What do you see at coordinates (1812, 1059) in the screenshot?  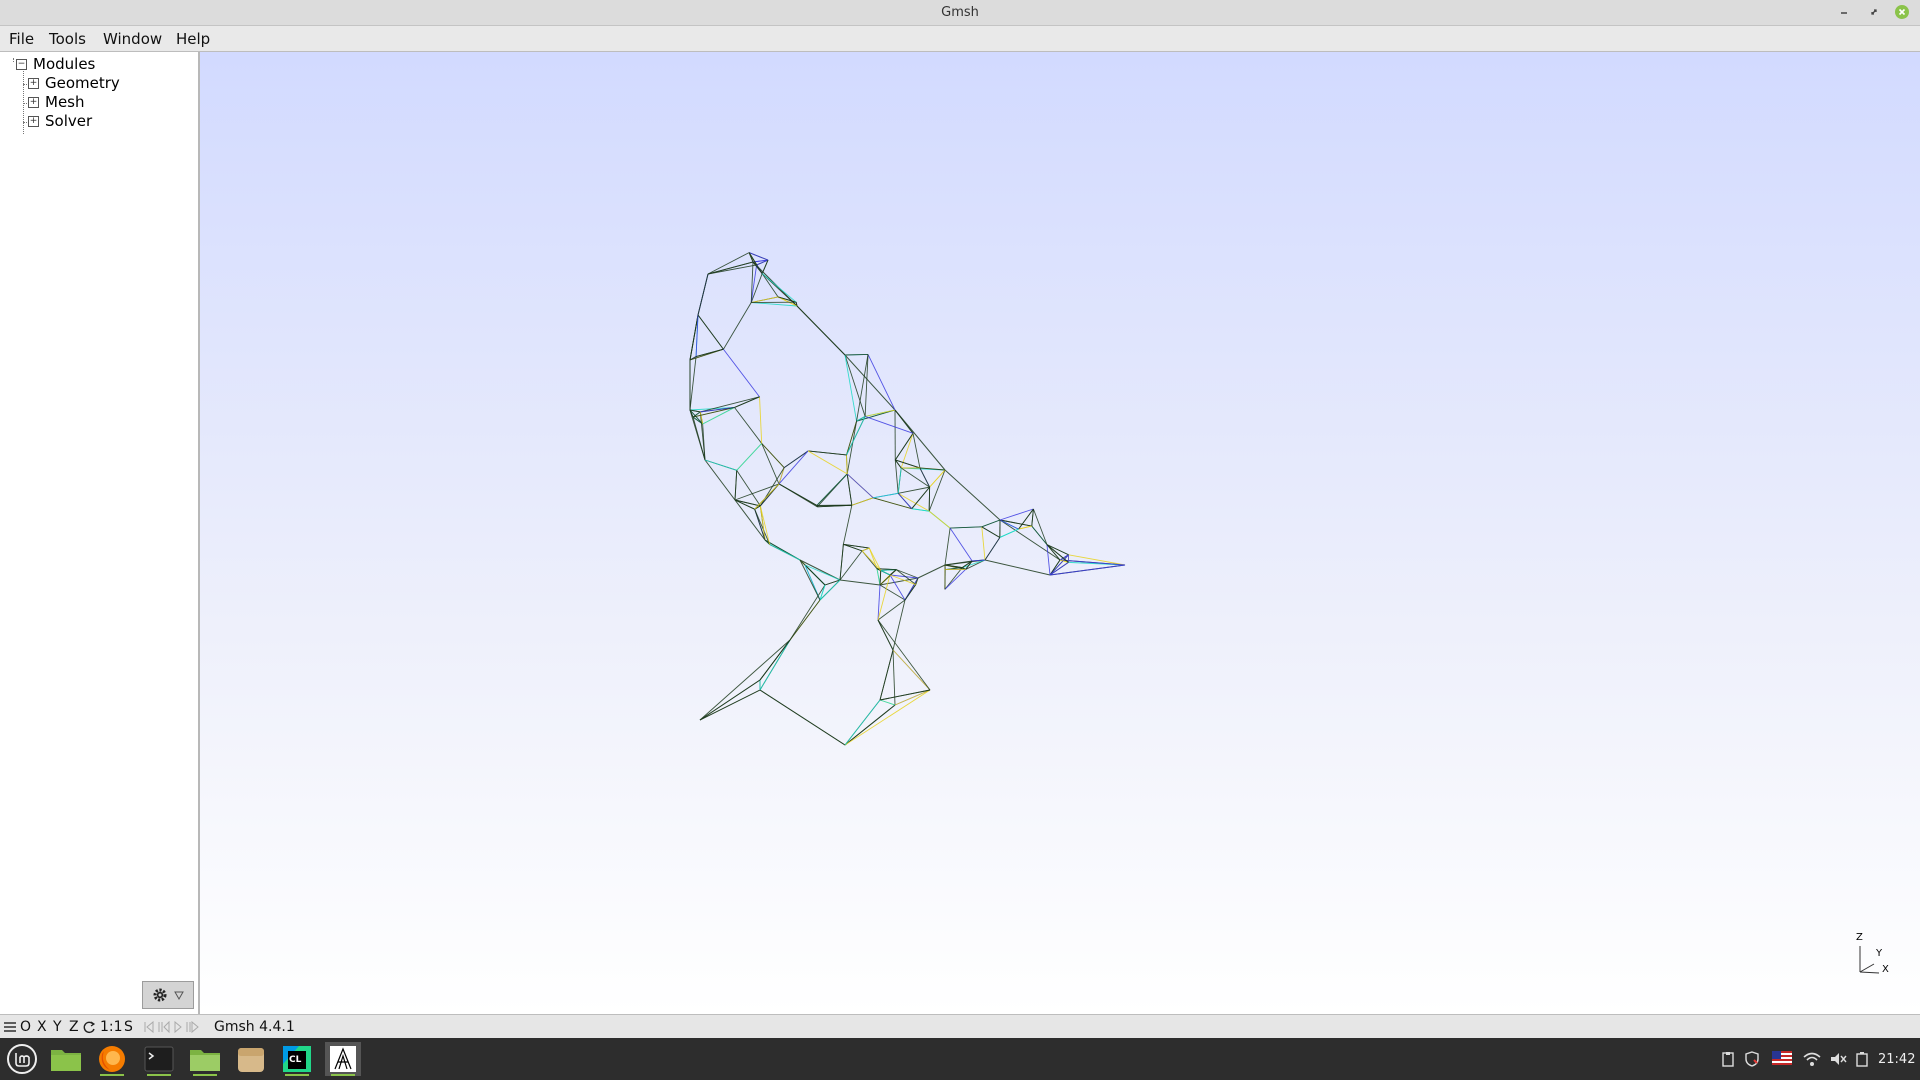 I see `wifi-icon` at bounding box center [1812, 1059].